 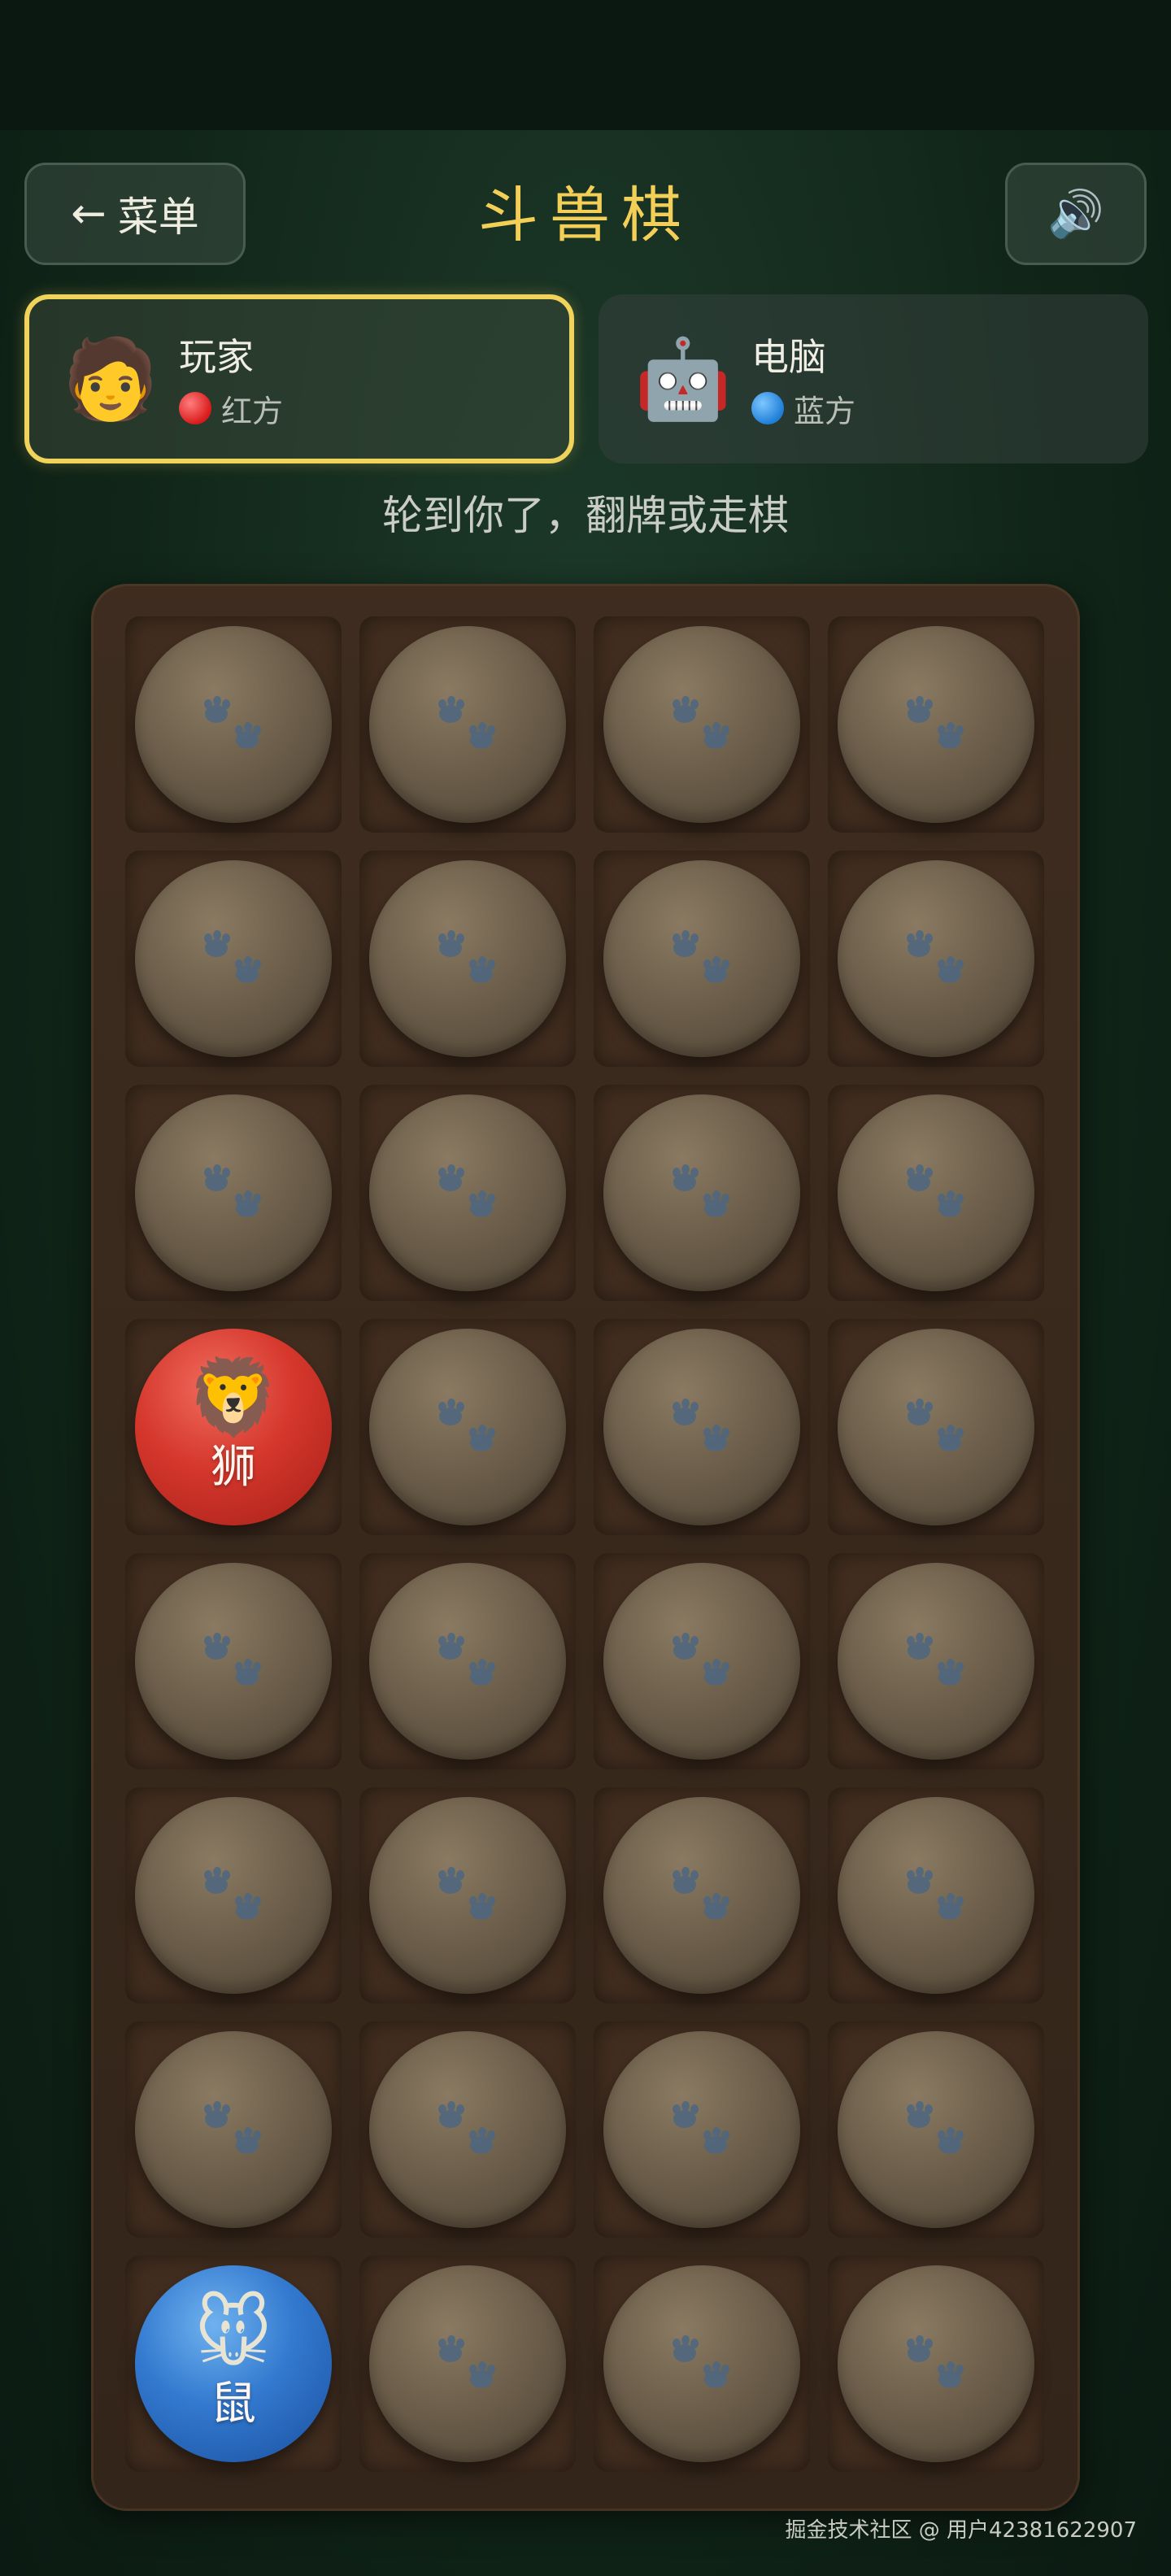 I want to click on blue-piece: 🐭 鼠, so click(x=234, y=2364).